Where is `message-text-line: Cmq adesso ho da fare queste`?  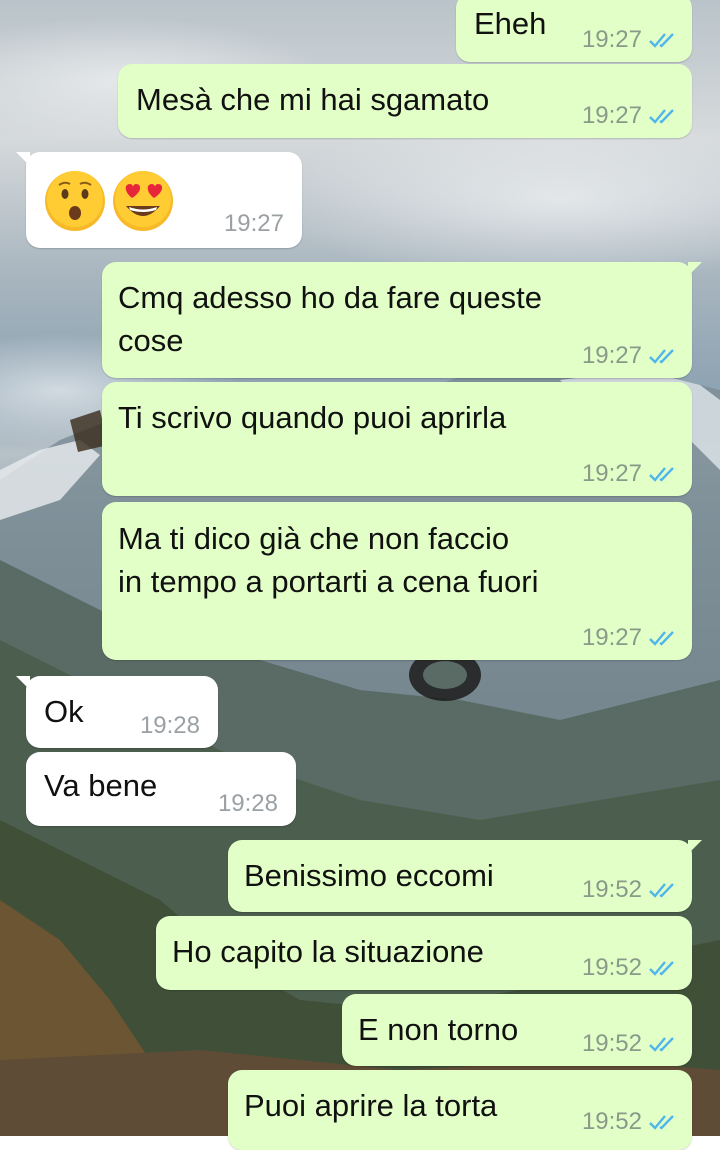 message-text-line: Cmq adesso ho da fare queste is located at coordinates (330, 297).